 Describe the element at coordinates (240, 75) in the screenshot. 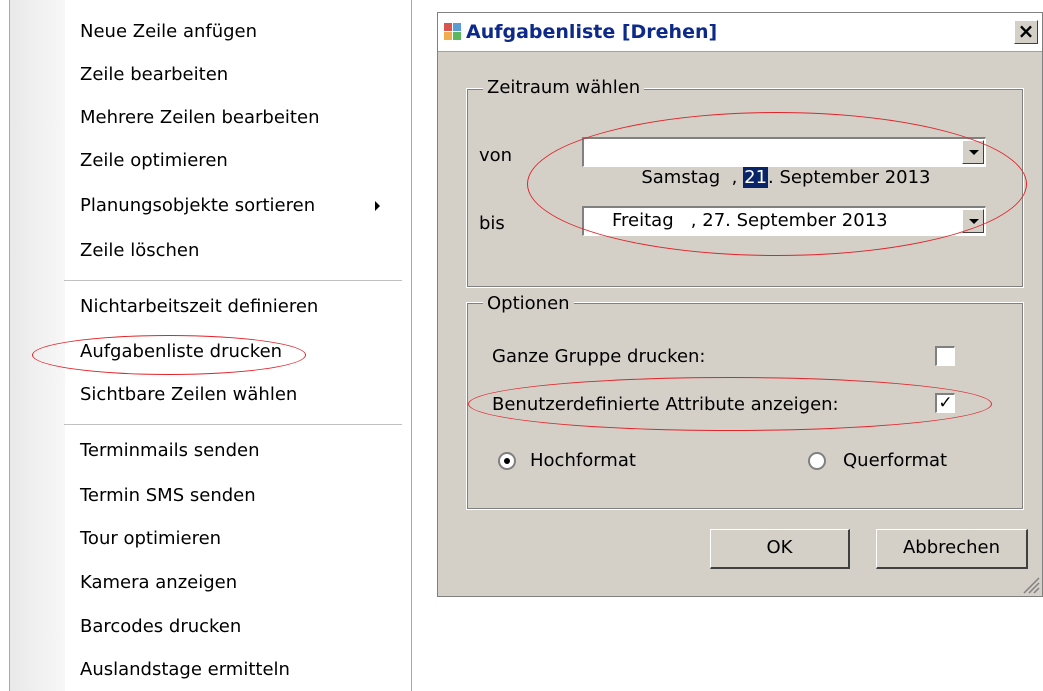

I see `menu-item-zeile-bearbeiten: Zeile bearbeiten` at that location.